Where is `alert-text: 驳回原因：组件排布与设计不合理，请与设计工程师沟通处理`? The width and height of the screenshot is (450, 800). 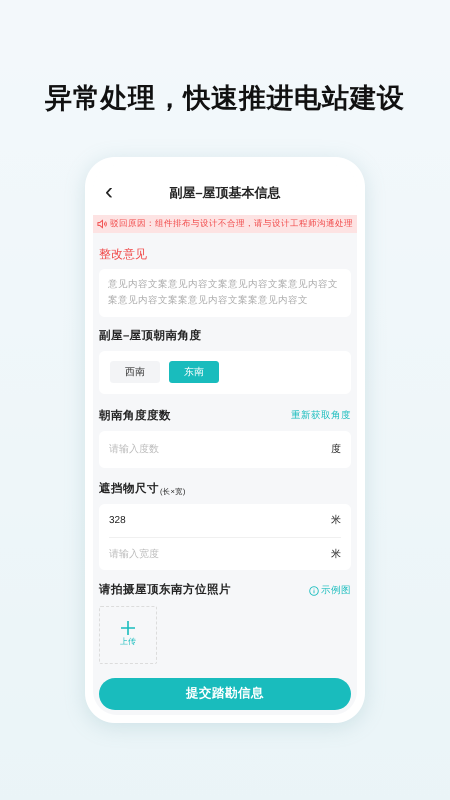
alert-text: 驳回原因：组件排布与设计不合理，请与设计工程师沟通处理 is located at coordinates (231, 223).